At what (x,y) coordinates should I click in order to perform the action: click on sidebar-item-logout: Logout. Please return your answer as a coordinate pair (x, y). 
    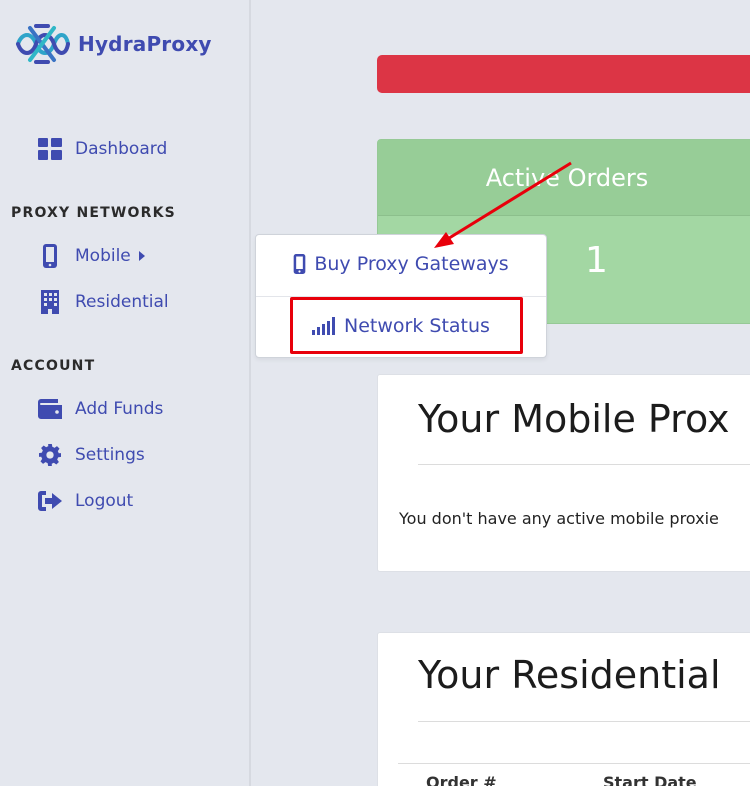
    Looking at the image, I should click on (85, 501).